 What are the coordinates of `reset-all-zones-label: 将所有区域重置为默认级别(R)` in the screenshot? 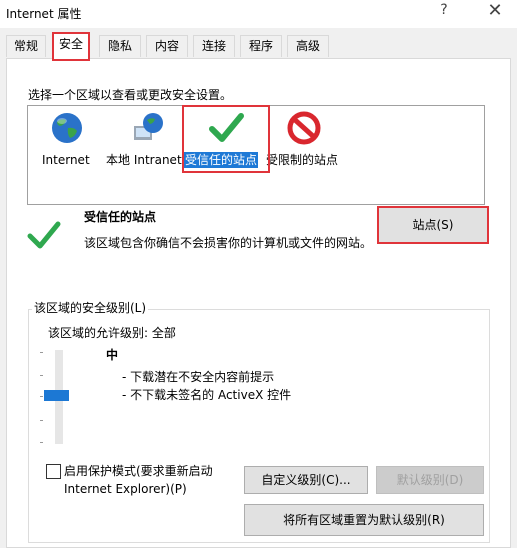 It's located at (364, 520).